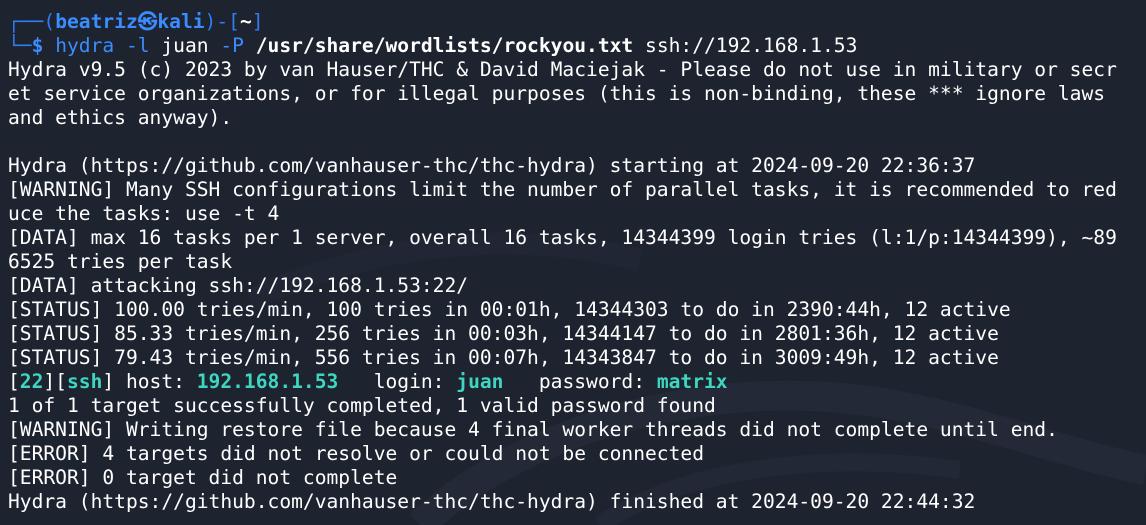  I want to click on prompt-bracket-end: ], so click(257, 21).